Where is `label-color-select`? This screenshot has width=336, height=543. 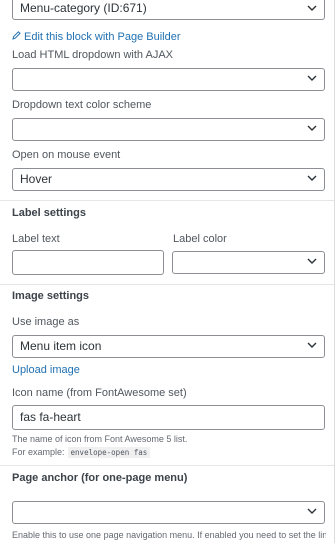
label-color-select is located at coordinates (248, 262).